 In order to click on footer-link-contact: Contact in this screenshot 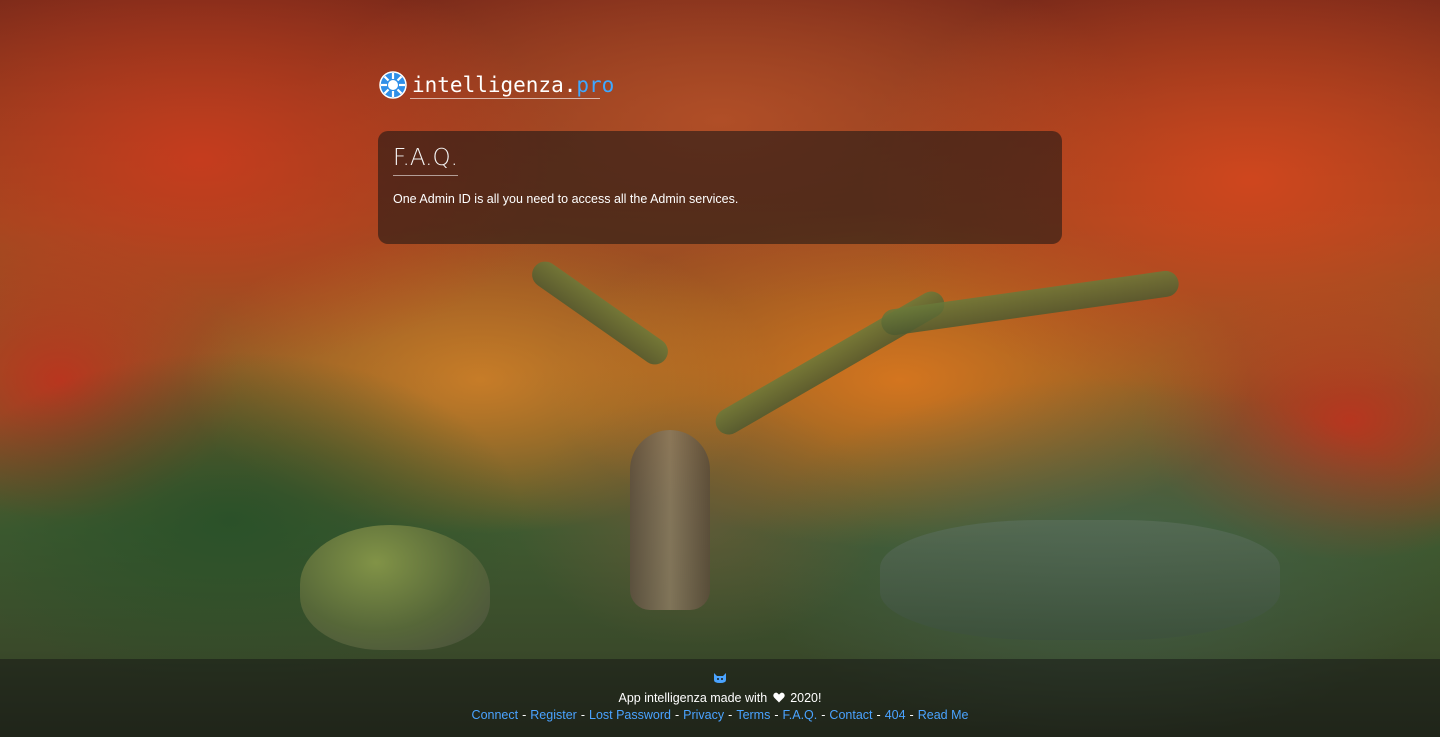, I will do `click(850, 715)`.